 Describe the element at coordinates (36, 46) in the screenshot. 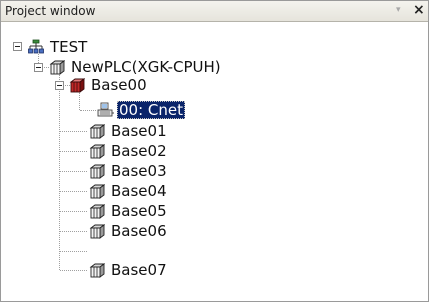

I see `project-network-icon` at that location.